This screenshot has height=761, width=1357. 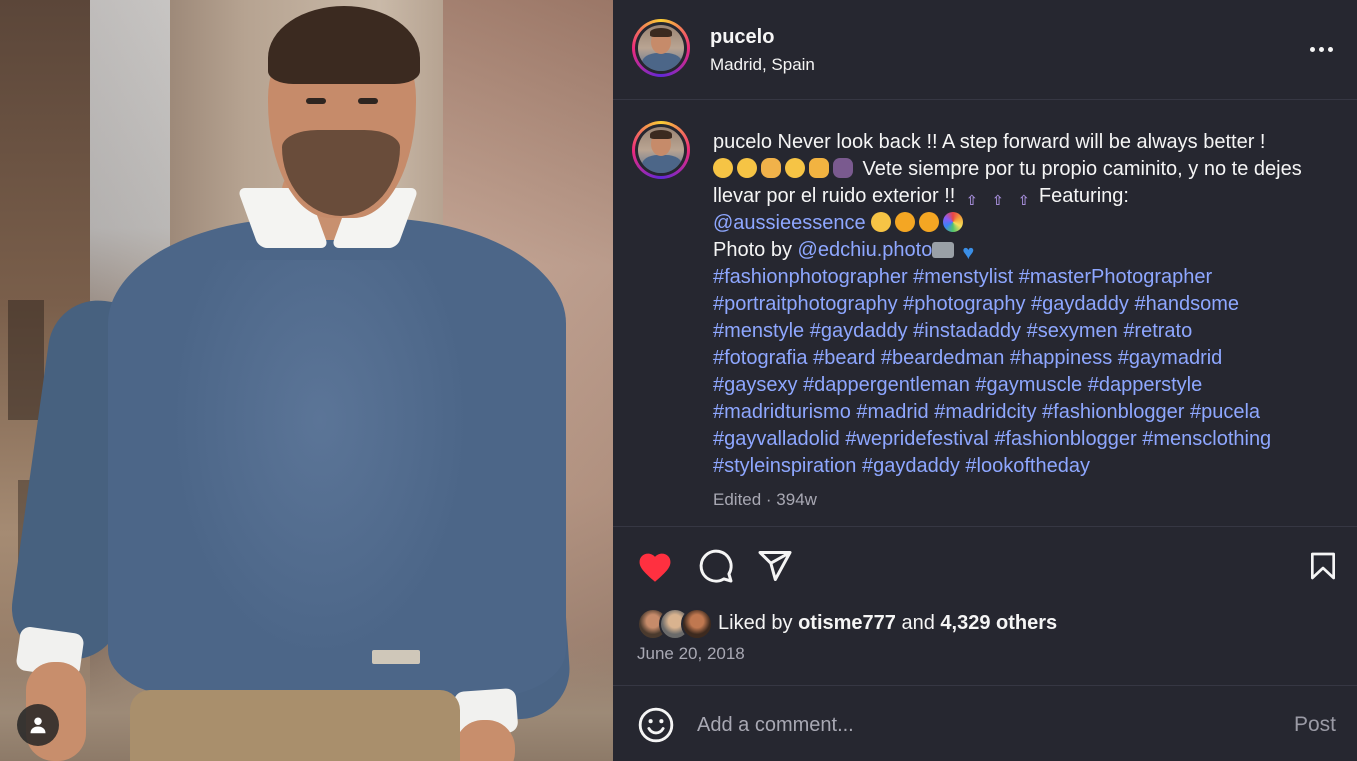 What do you see at coordinates (344, 45) in the screenshot?
I see `subject-hair` at bounding box center [344, 45].